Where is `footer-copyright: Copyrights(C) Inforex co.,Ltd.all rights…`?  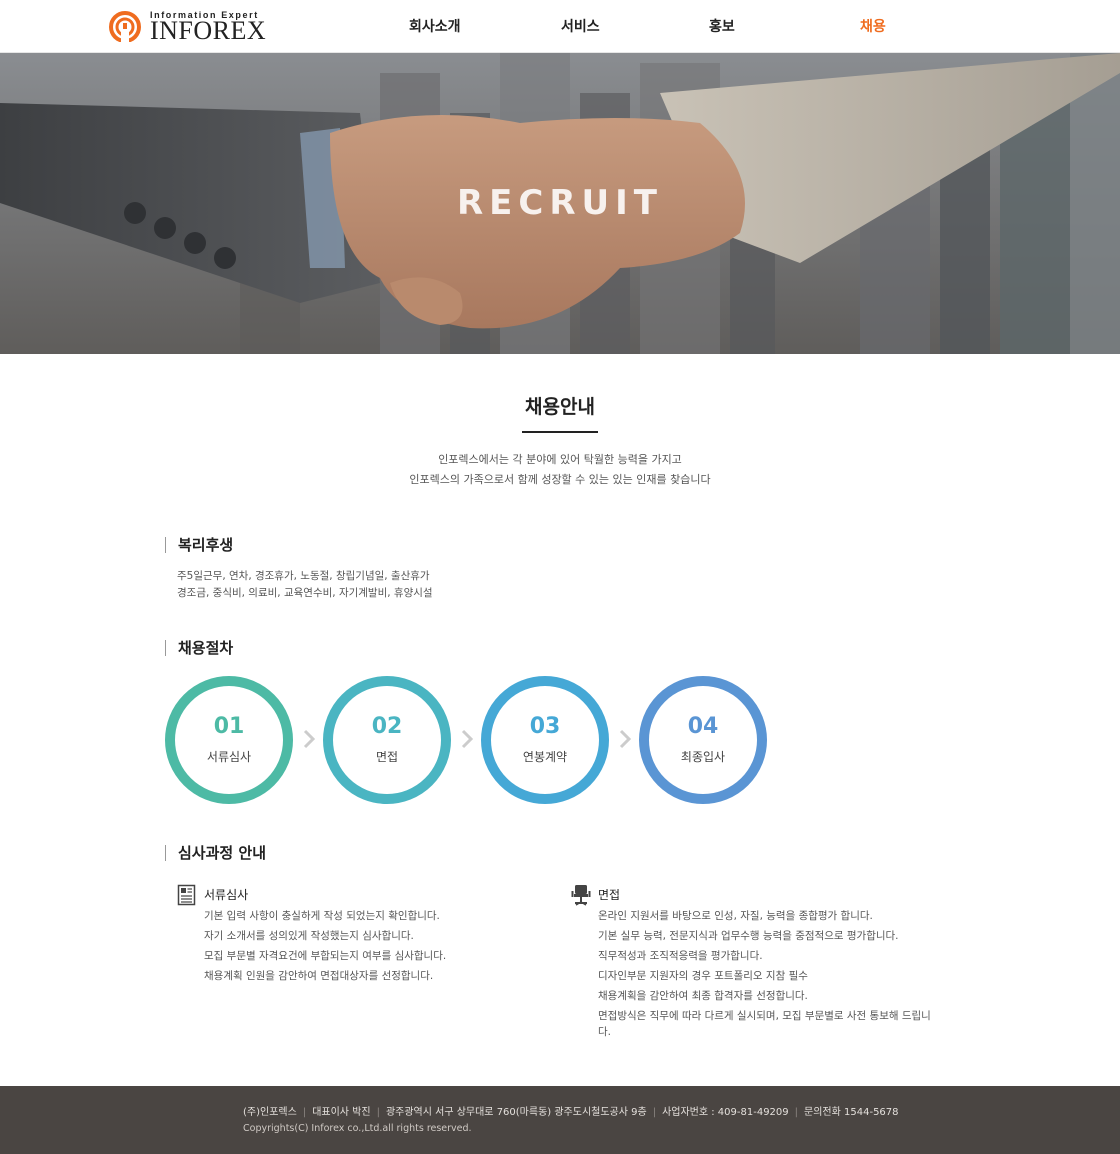
footer-copyright: Copyrights(C) Inforex co.,Ltd.all rights… is located at coordinates (357, 1128).